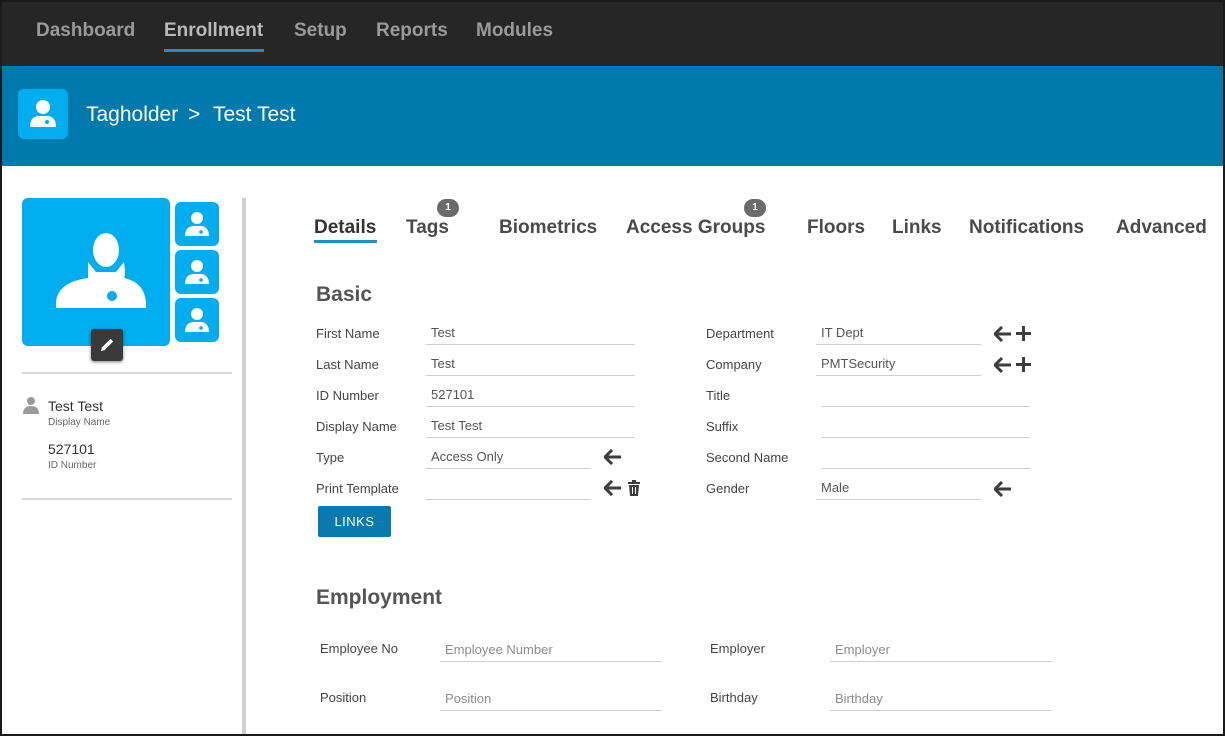 The height and width of the screenshot is (736, 1225). Describe the element at coordinates (530, 334) in the screenshot. I see `first-name-field: Test` at that location.